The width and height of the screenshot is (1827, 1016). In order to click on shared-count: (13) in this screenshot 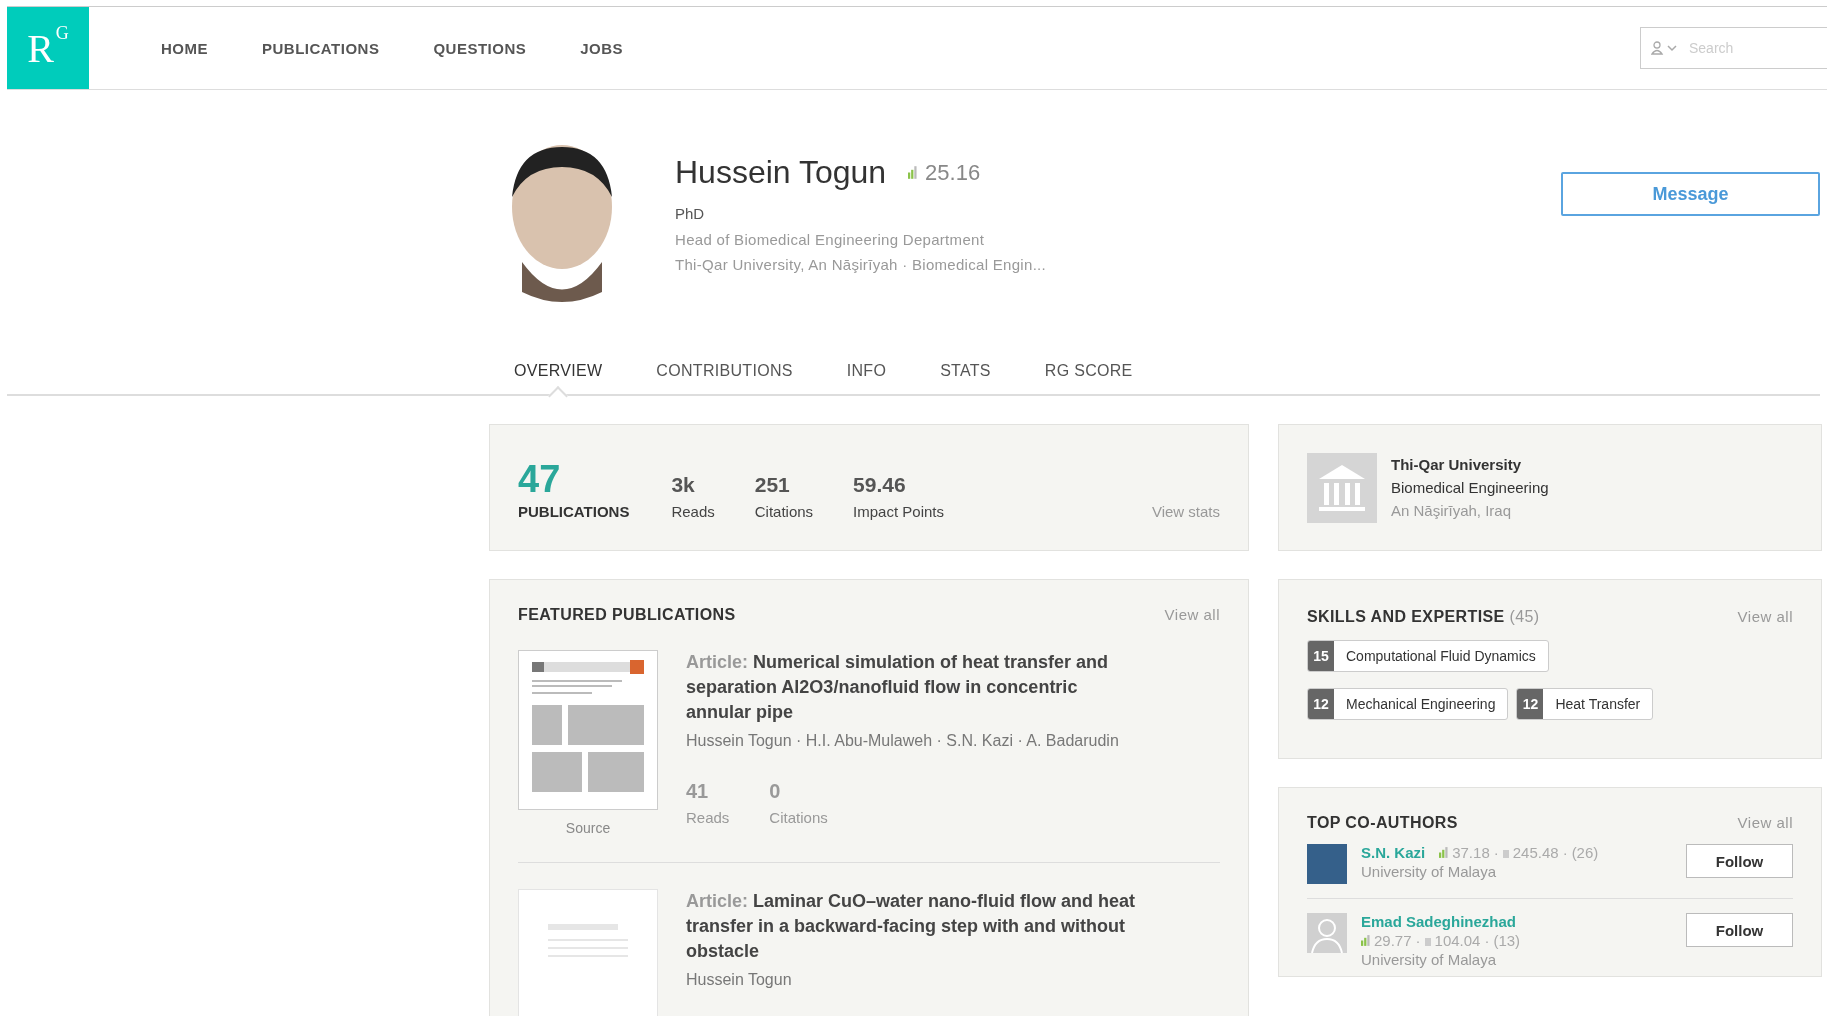, I will do `click(1507, 940)`.